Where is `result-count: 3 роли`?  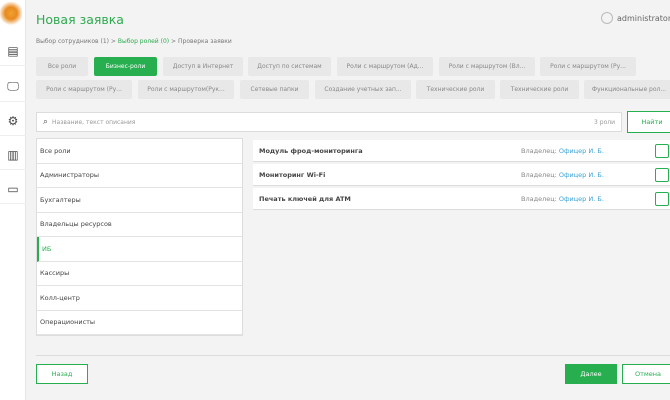
result-count: 3 роли is located at coordinates (604, 122).